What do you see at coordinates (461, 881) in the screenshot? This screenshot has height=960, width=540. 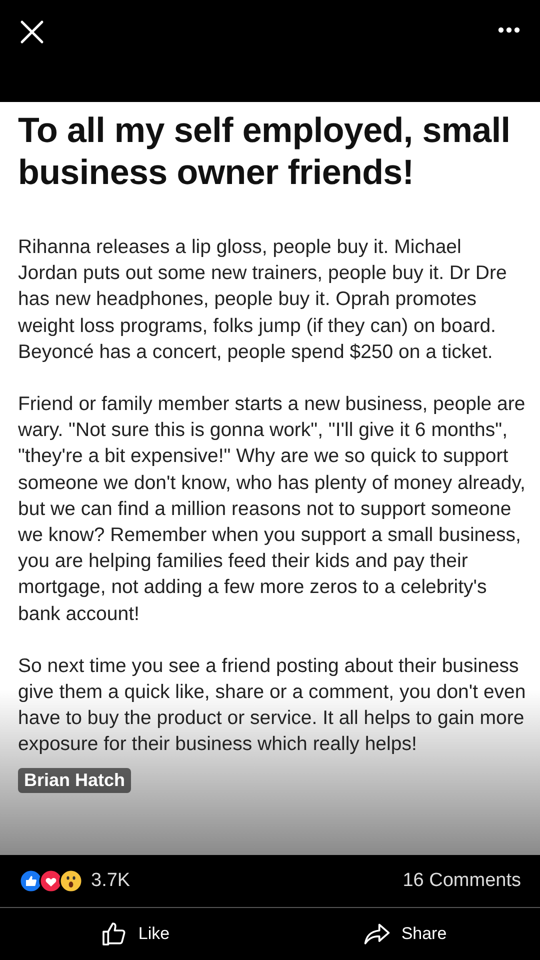 I see `comments-link: 16 Comments` at bounding box center [461, 881].